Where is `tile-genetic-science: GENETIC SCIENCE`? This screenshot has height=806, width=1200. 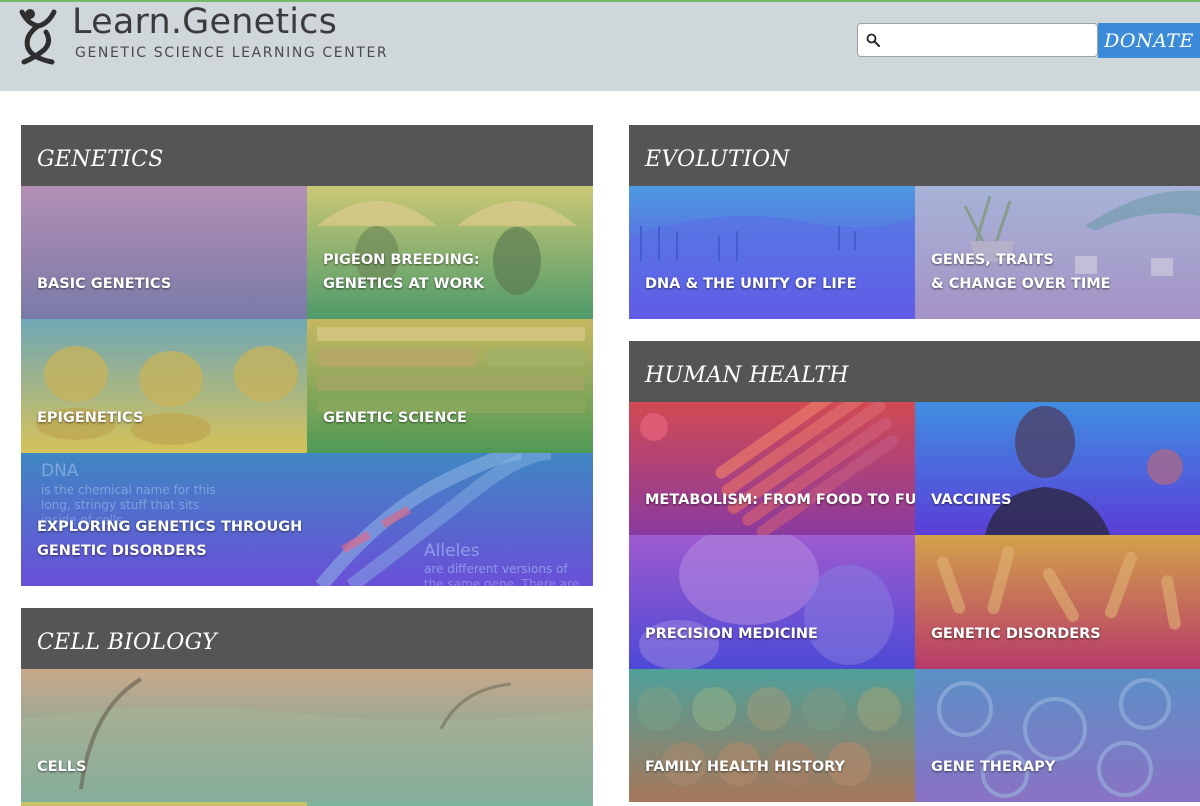 tile-genetic-science: GENETIC SCIENCE is located at coordinates (450, 386).